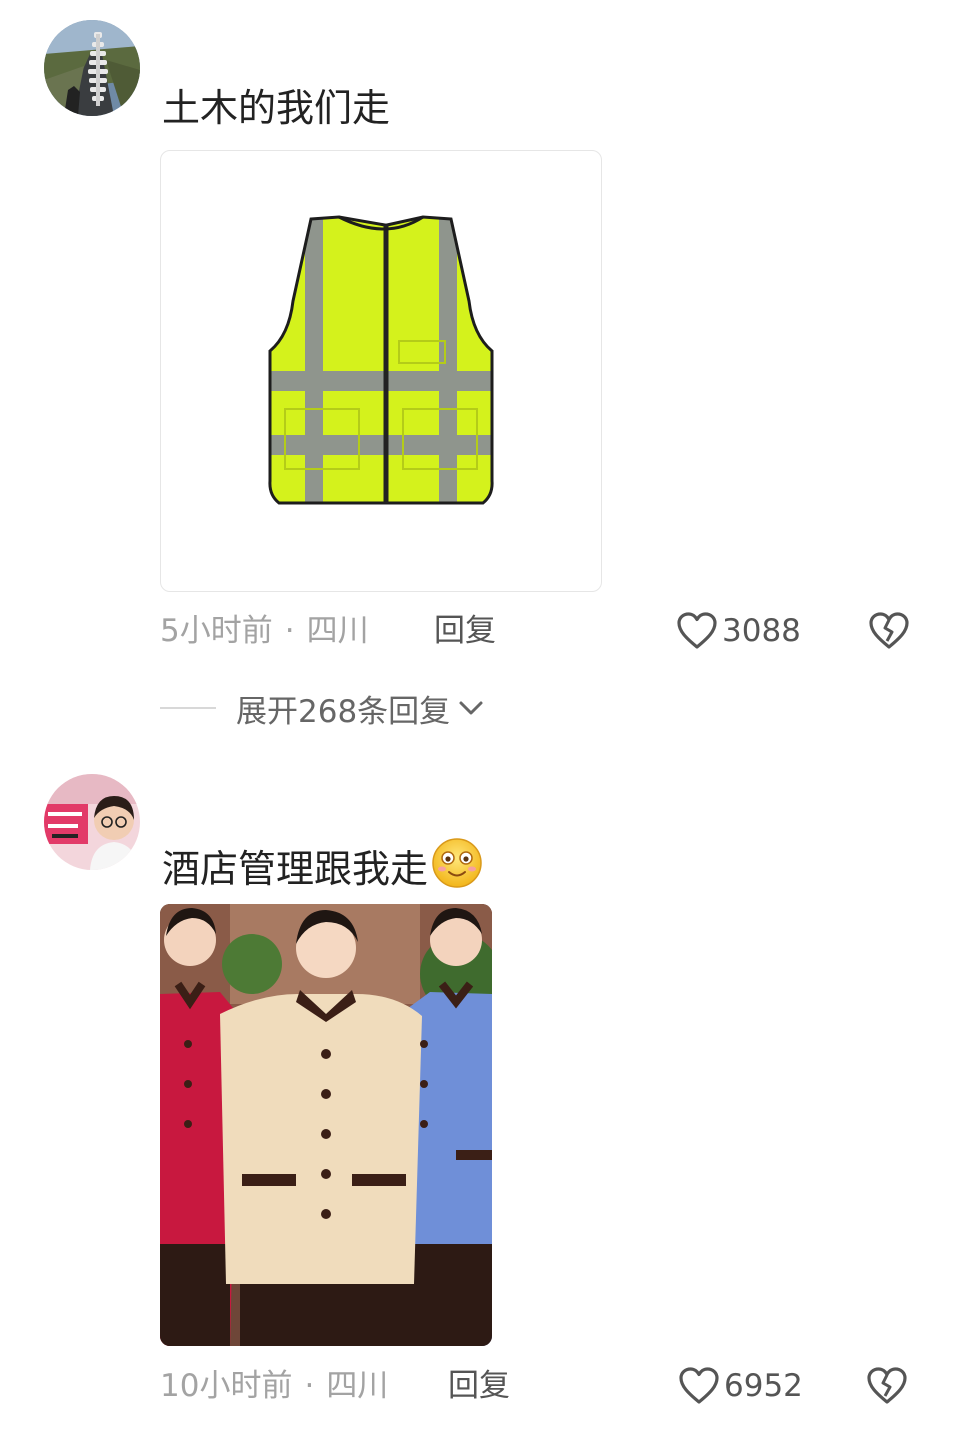 This screenshot has height=1430, width=960. I want to click on comment-meta: 5小时前 · 四川 回复 3088, so click(540, 631).